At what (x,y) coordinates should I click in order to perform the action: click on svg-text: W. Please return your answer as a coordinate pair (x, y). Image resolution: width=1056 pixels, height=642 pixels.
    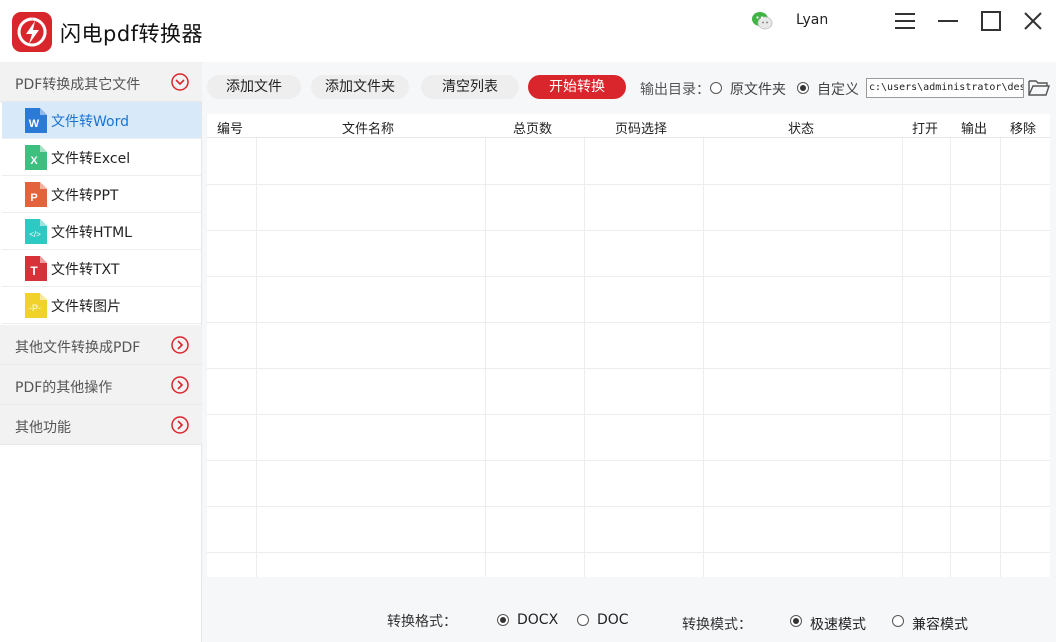
    Looking at the image, I should click on (34, 124).